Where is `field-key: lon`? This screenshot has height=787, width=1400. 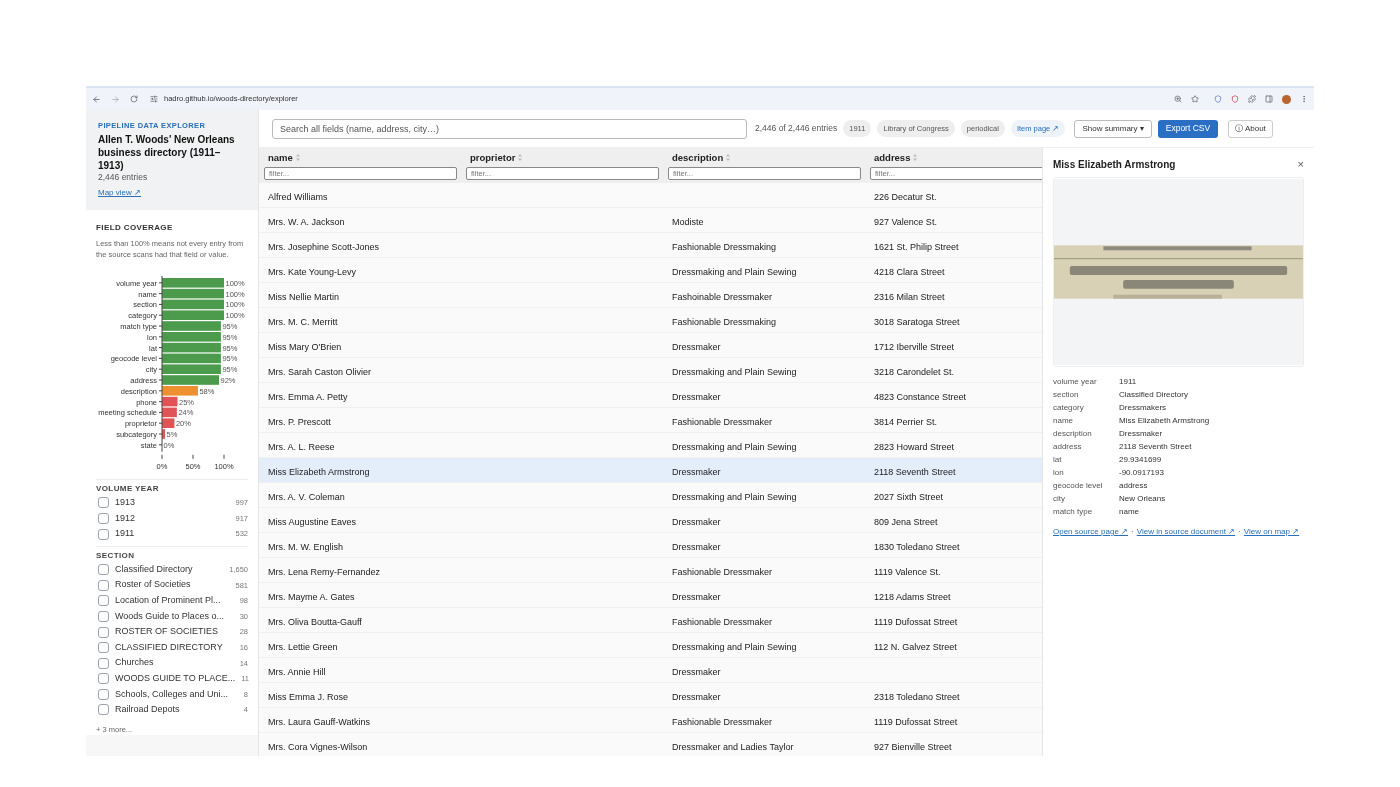
field-key: lon is located at coordinates (1086, 472).